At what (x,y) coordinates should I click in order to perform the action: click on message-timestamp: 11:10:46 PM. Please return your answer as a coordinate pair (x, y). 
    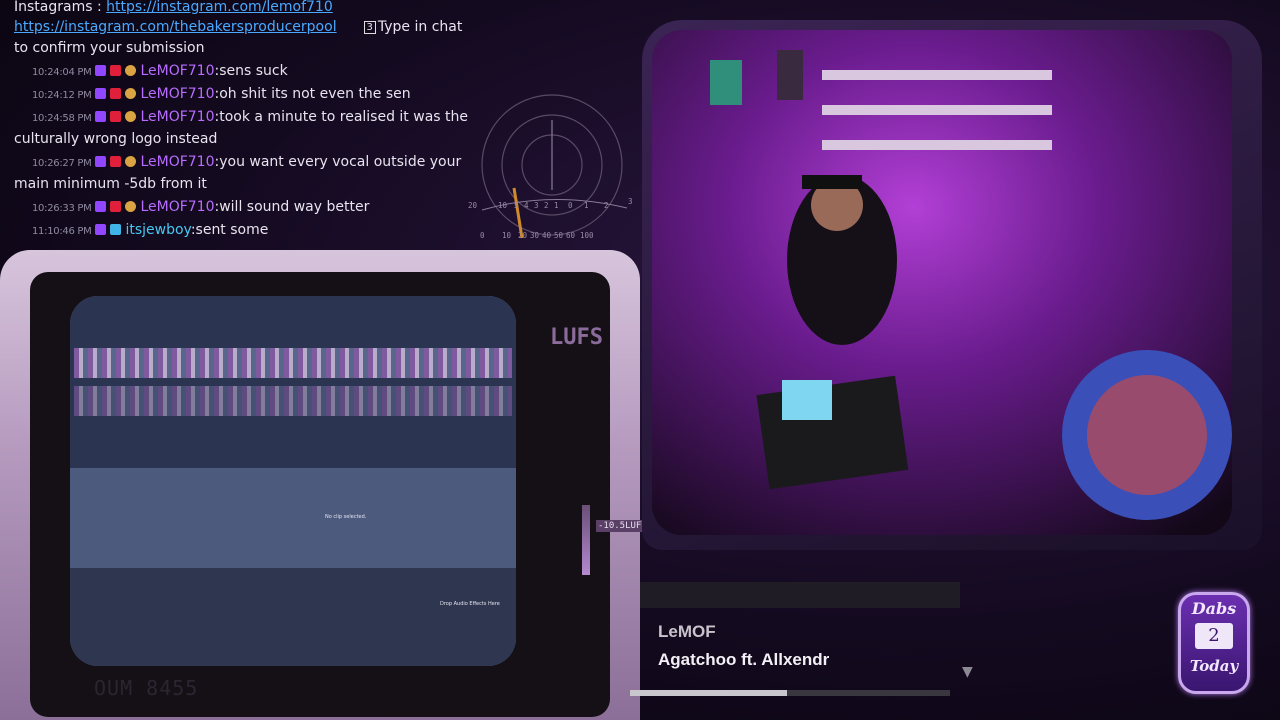
    Looking at the image, I should click on (62, 231).